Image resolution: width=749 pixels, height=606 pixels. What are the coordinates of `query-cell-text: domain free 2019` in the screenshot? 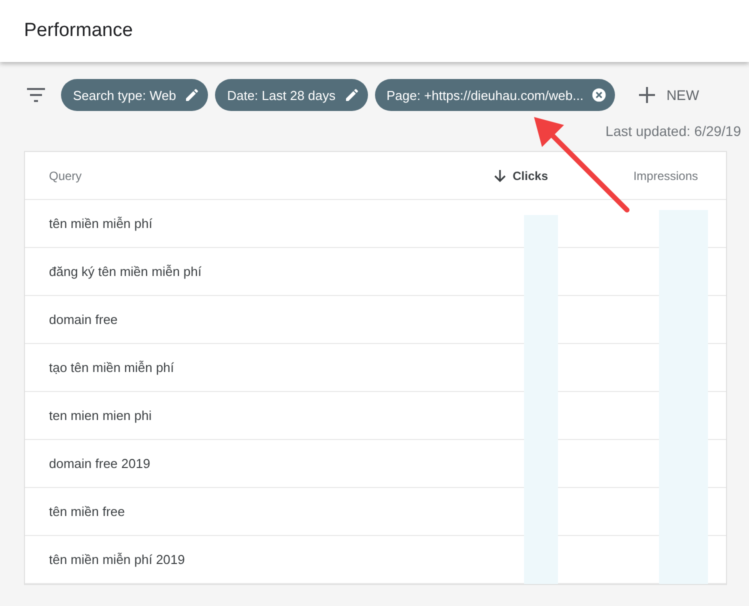 It's located at (100, 463).